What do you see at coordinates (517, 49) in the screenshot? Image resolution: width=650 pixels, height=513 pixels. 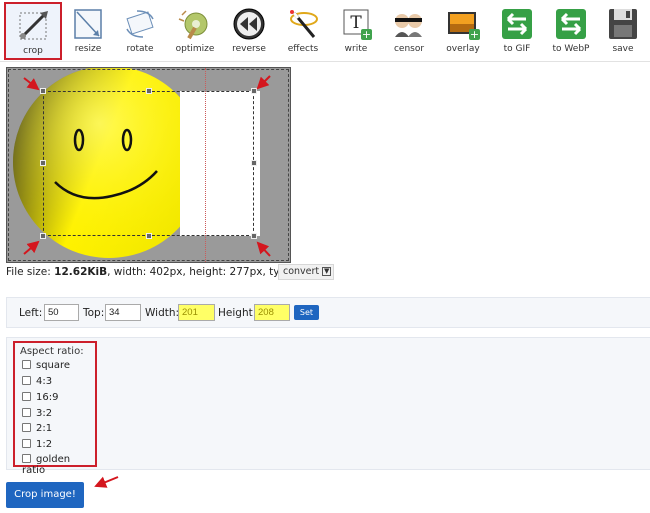 I see `tool-label: to GIF` at bounding box center [517, 49].